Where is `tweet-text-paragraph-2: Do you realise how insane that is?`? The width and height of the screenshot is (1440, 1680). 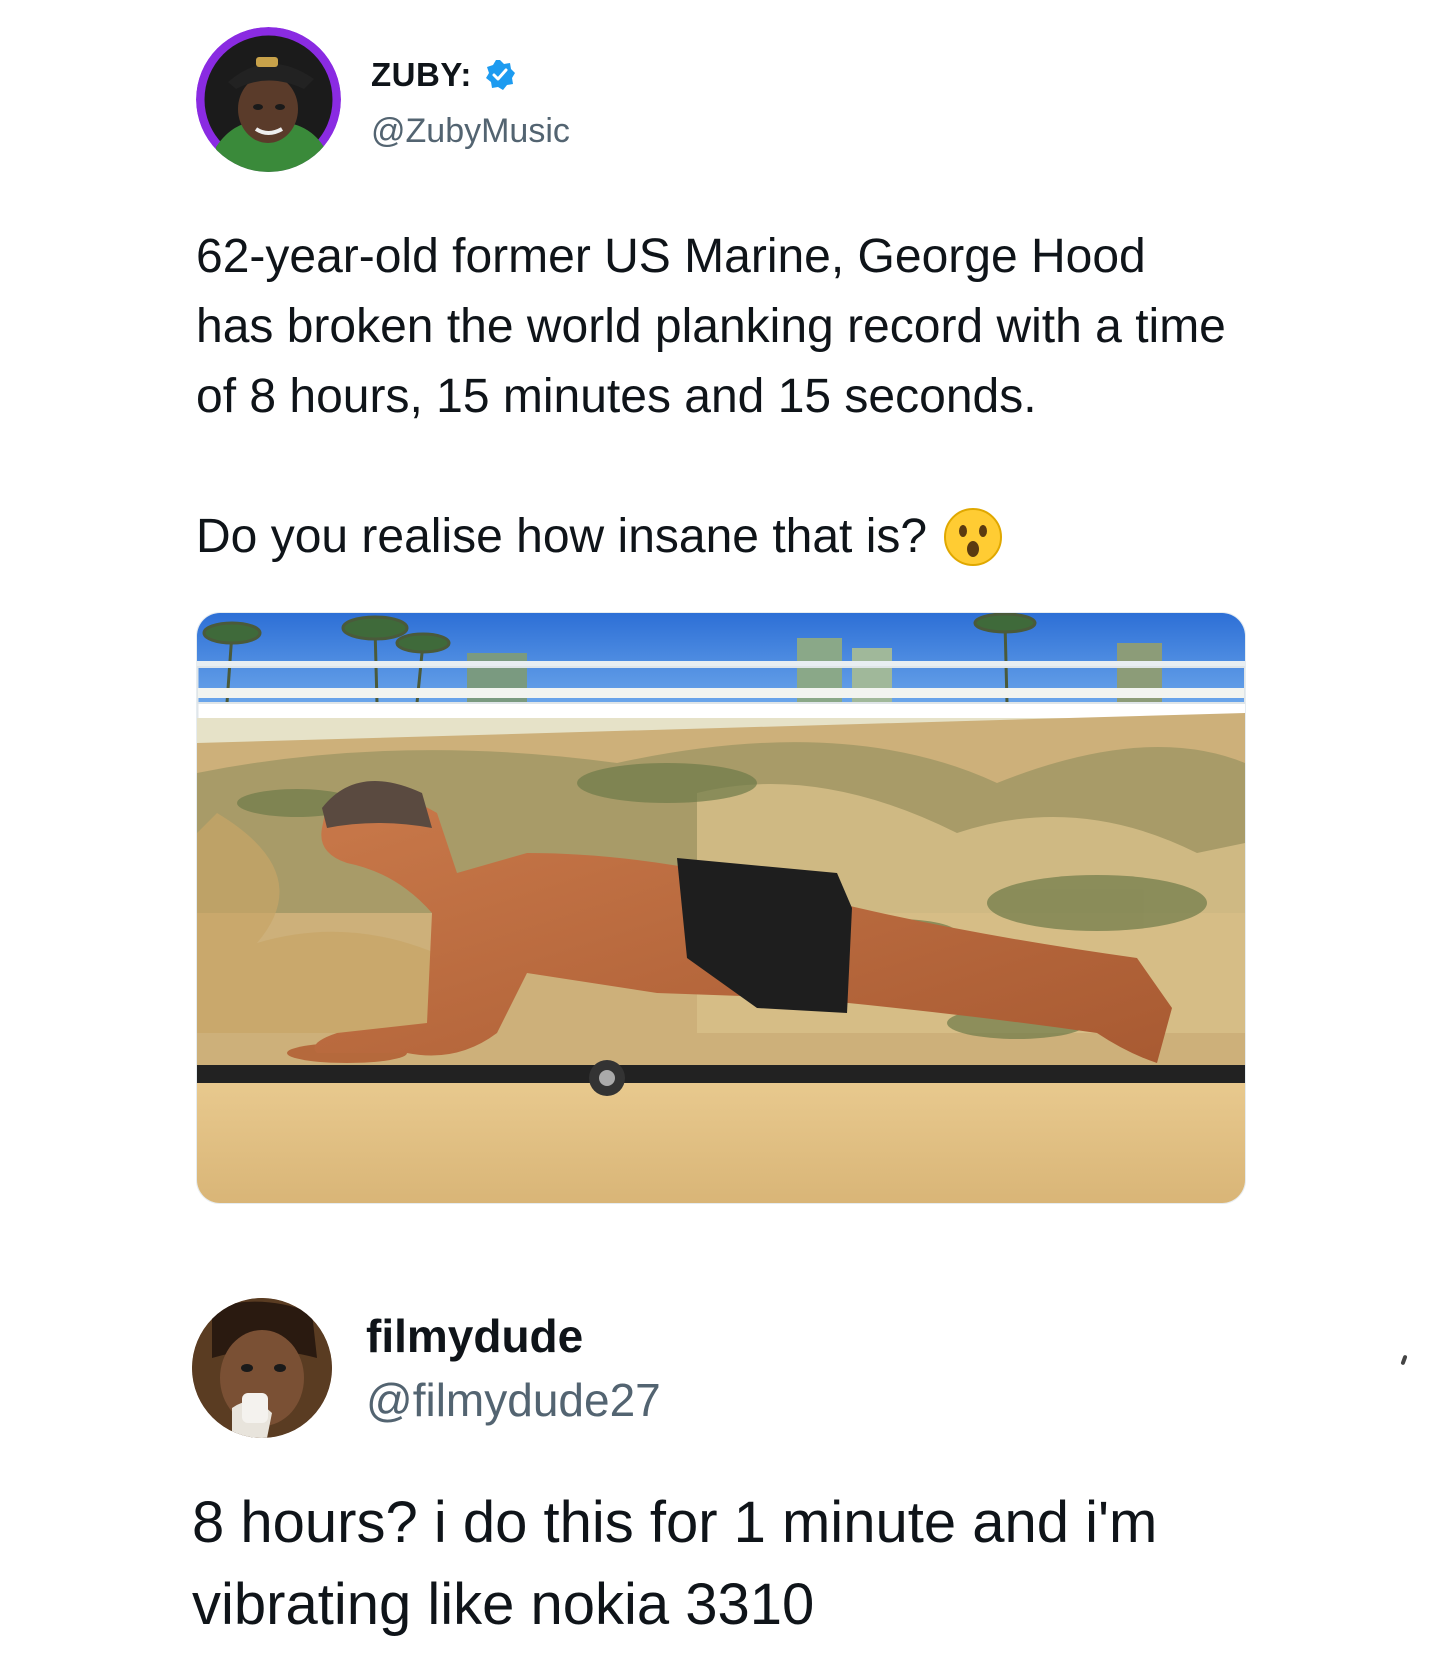 tweet-text-paragraph-2: Do you realise how insane that is? is located at coordinates (716, 537).